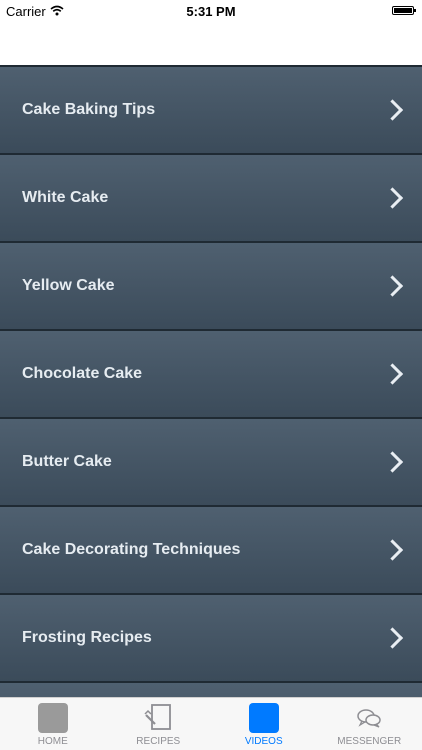  I want to click on list-item-label: Chocolate Cake, so click(82, 373).